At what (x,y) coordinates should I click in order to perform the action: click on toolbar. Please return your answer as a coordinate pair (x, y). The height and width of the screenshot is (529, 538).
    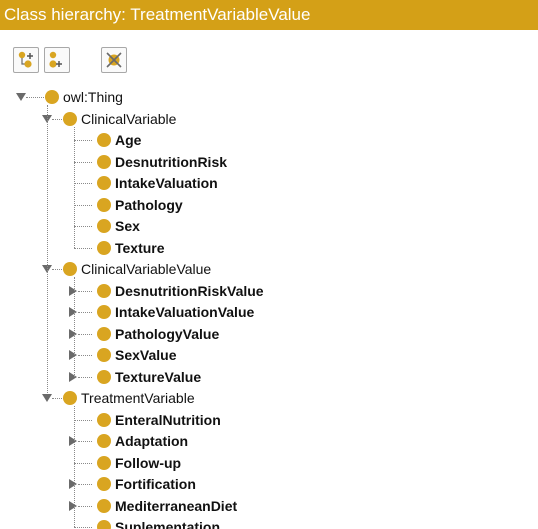
    Looking at the image, I should click on (269, 57).